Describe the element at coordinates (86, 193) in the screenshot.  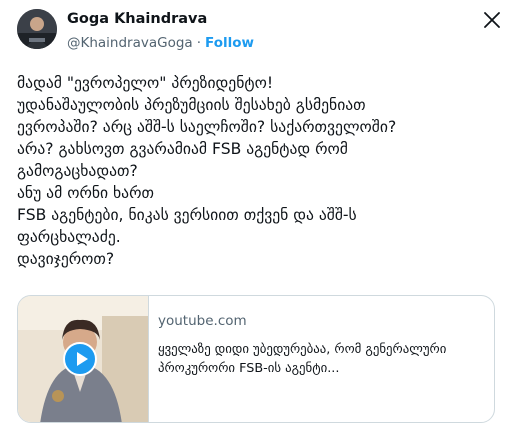
I see `tweet-text-line: ანუ ამ ორნი ხართ` at that location.